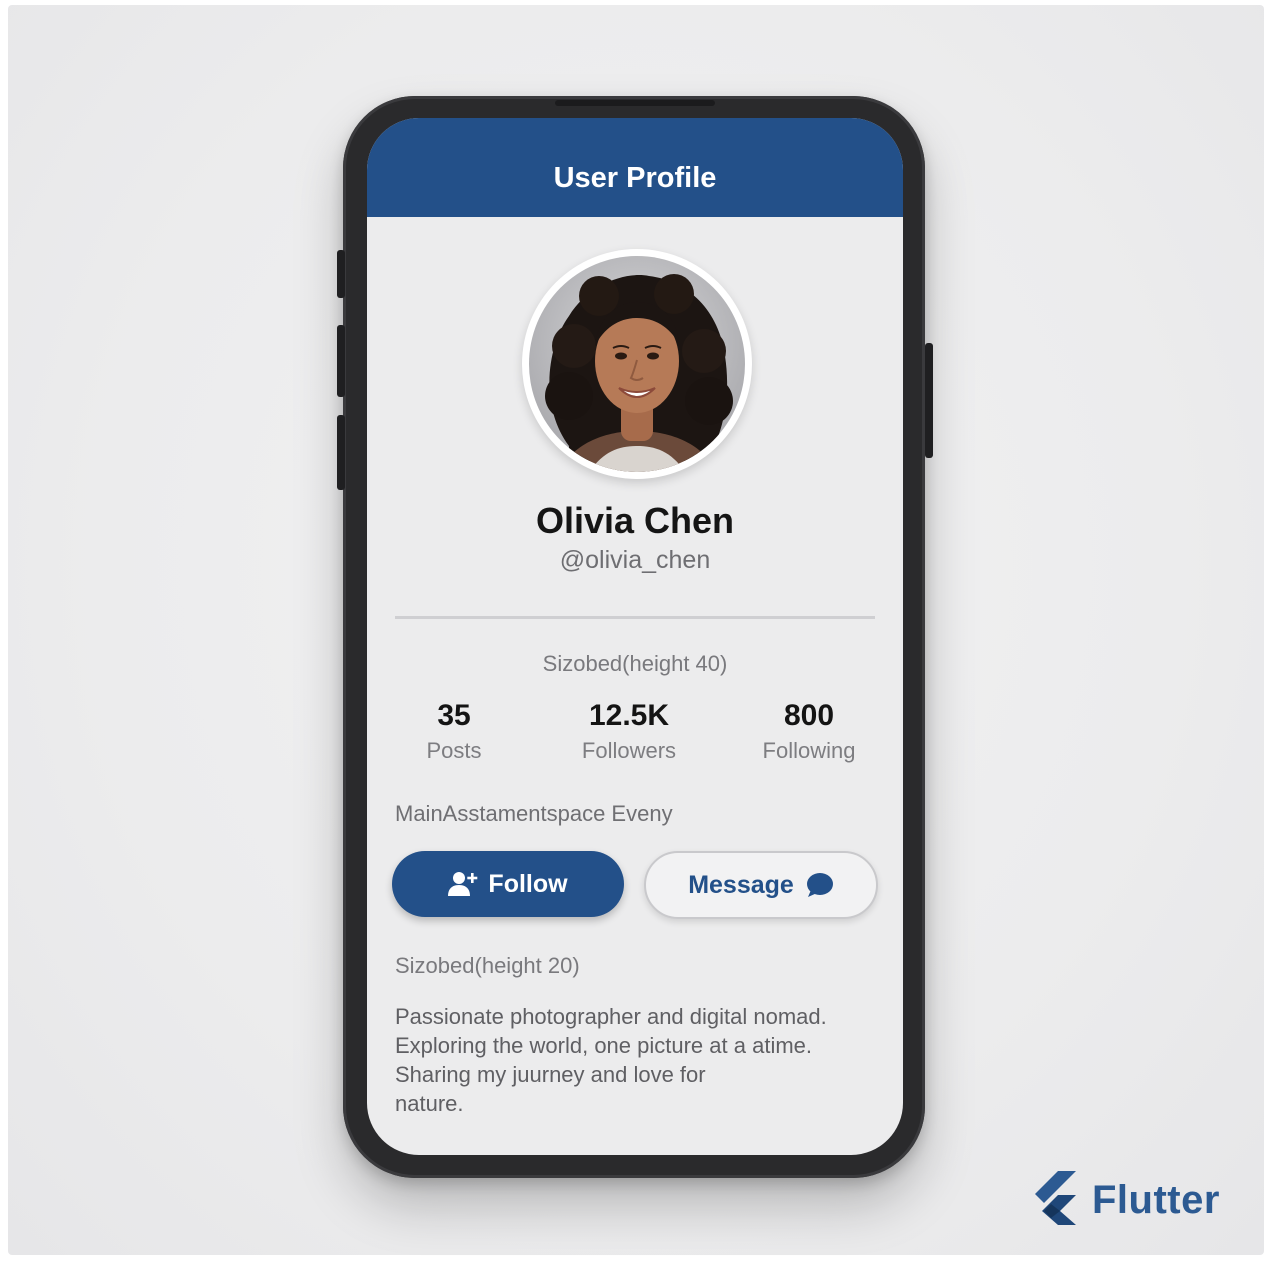 This screenshot has height=1261, width=1269. What do you see at coordinates (809, 750) in the screenshot?
I see `stat-label: Following` at bounding box center [809, 750].